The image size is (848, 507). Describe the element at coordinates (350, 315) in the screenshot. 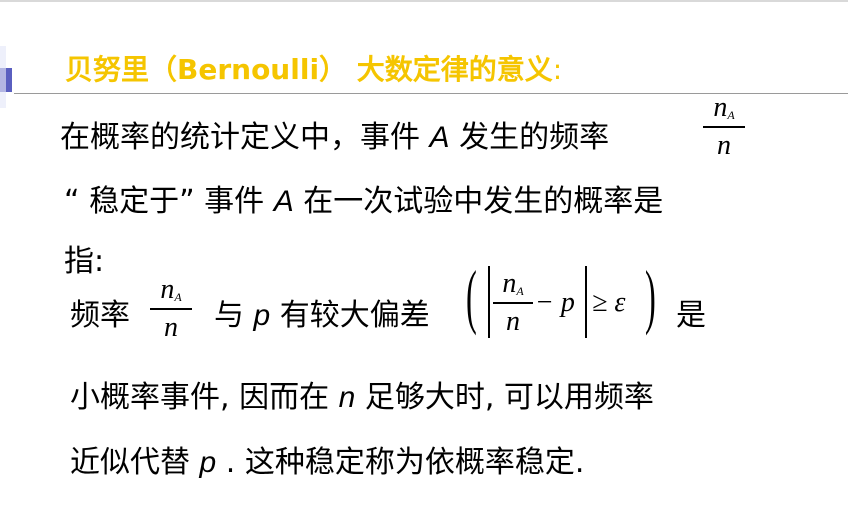

I see `line4-text-c: 有较大偏差` at that location.